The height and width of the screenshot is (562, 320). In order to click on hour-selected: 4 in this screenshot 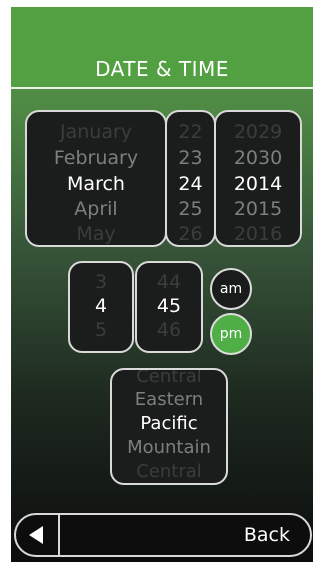, I will do `click(101, 306)`.